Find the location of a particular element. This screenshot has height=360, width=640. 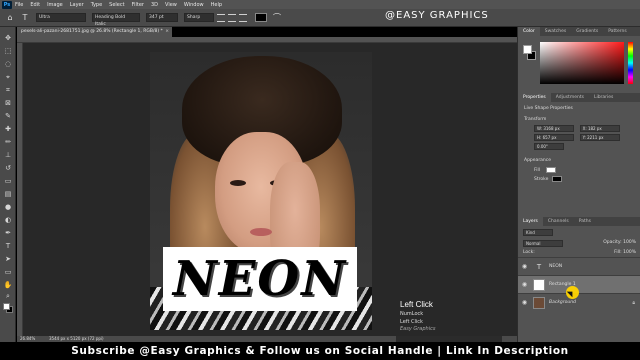

layer-name: NEON is located at coordinates (556, 266).